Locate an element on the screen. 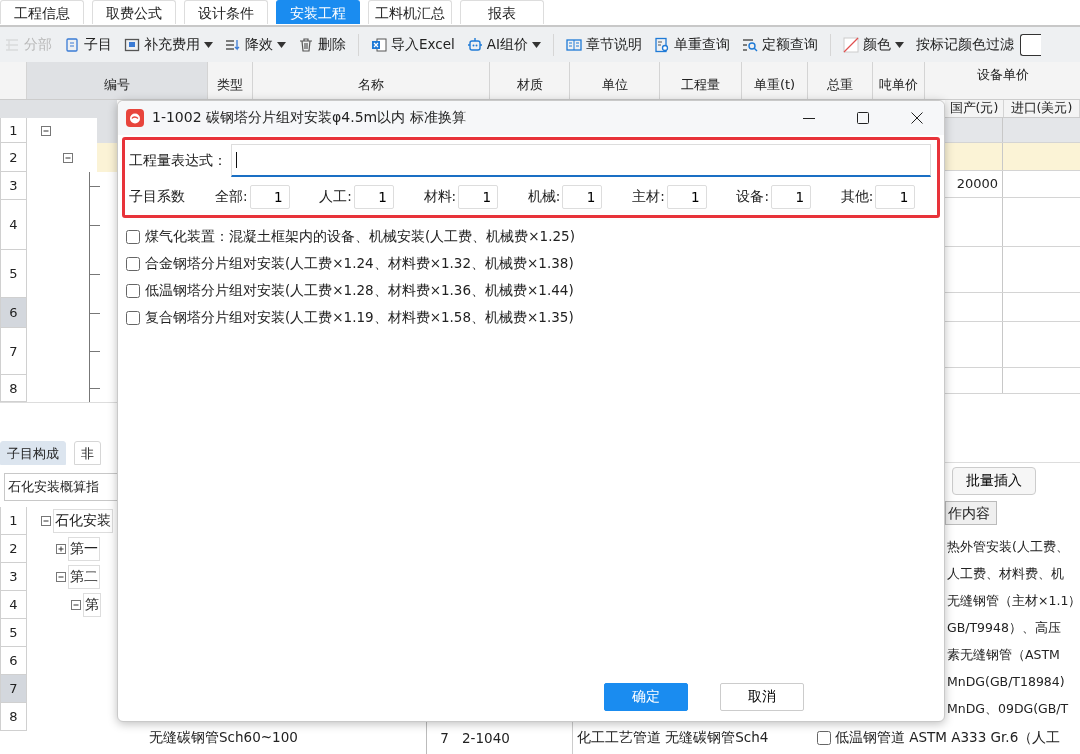 The height and width of the screenshot is (754, 1080). toolbar-button: 颜色 is located at coordinates (873, 44).